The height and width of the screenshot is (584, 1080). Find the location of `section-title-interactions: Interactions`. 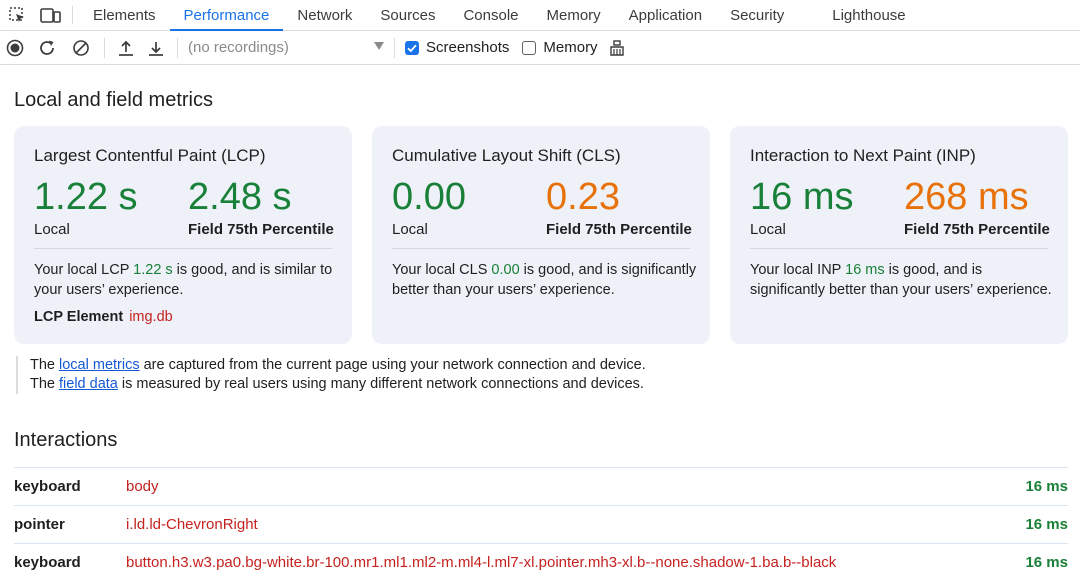

section-title-interactions: Interactions is located at coordinates (66, 440).